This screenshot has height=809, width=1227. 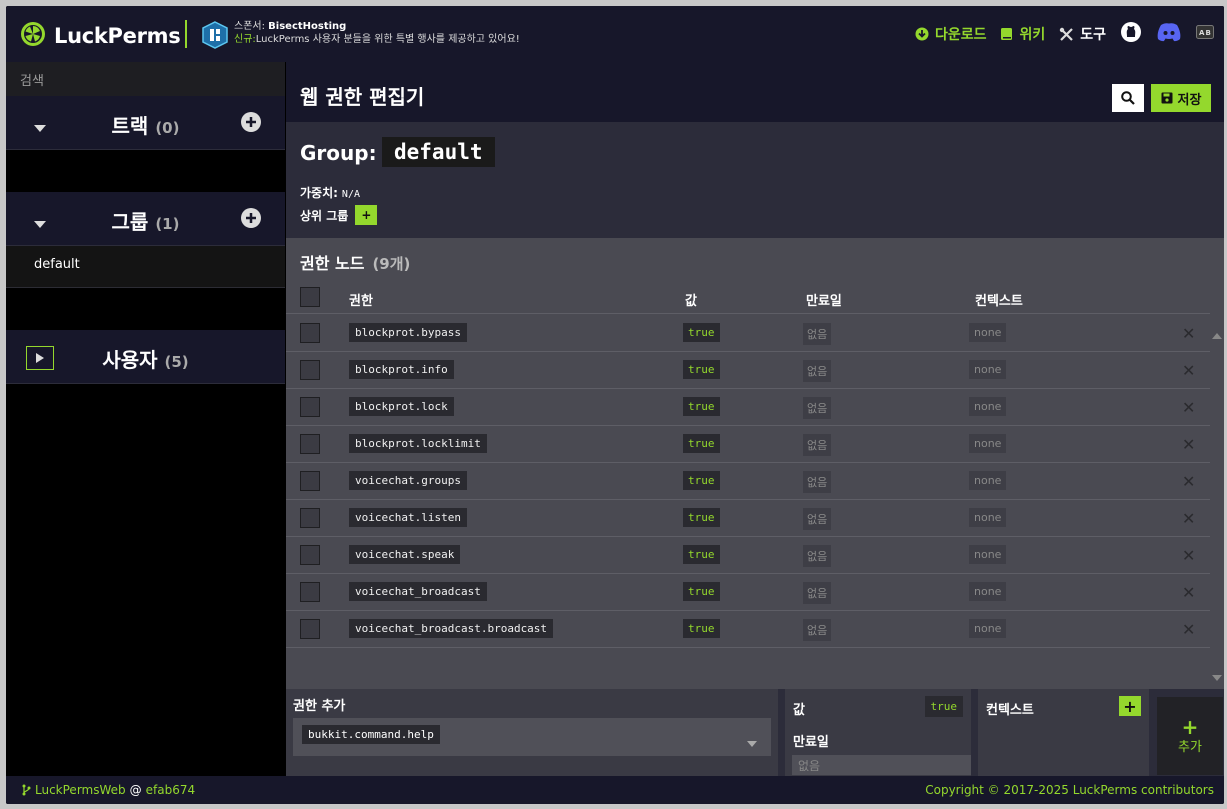 What do you see at coordinates (532, 737) in the screenshot?
I see `permission-select: bukkit.command.help` at bounding box center [532, 737].